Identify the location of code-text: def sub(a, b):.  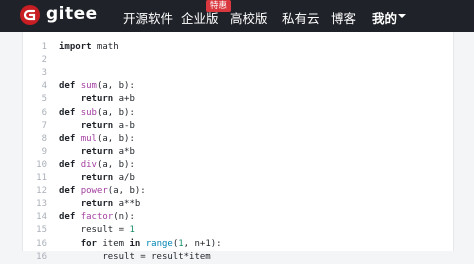
(97, 112).